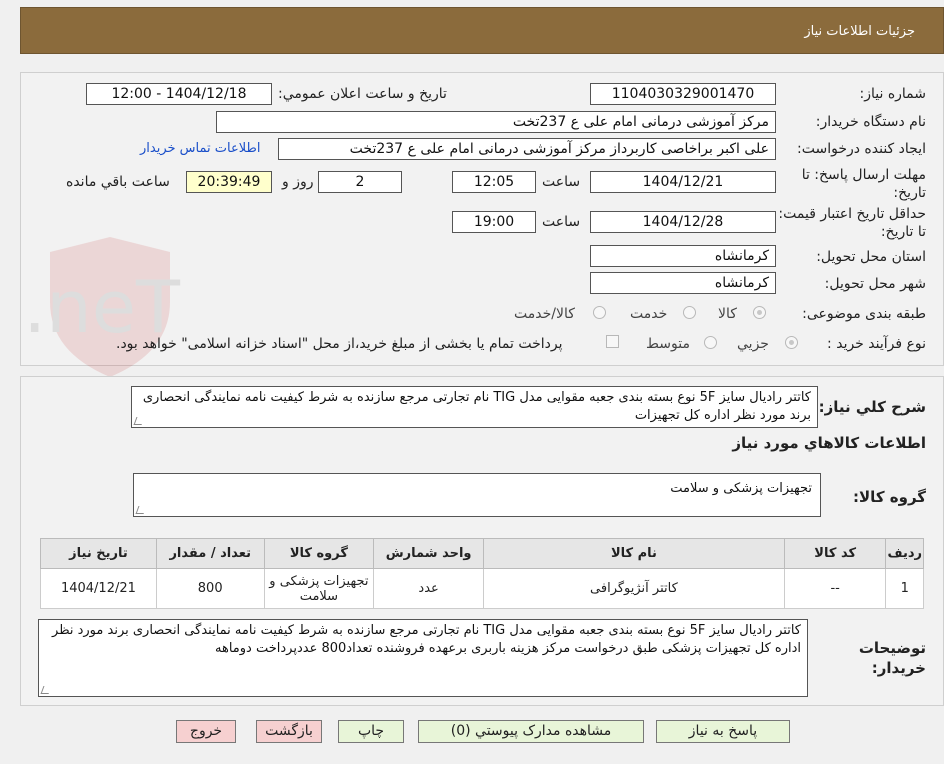 This screenshot has width=944, height=764. Describe the element at coordinates (477, 495) in the screenshot. I see `goods-group-textarea: تجهیزات پزشکی و سلامت` at that location.